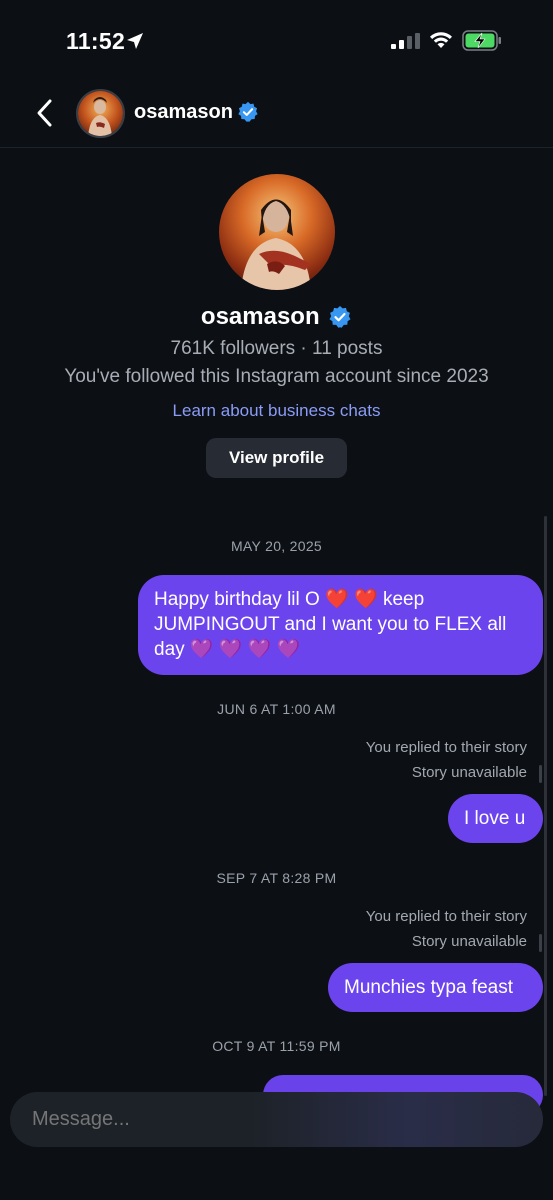  I want to click on message-text: Munchies typa feast, so click(428, 987).